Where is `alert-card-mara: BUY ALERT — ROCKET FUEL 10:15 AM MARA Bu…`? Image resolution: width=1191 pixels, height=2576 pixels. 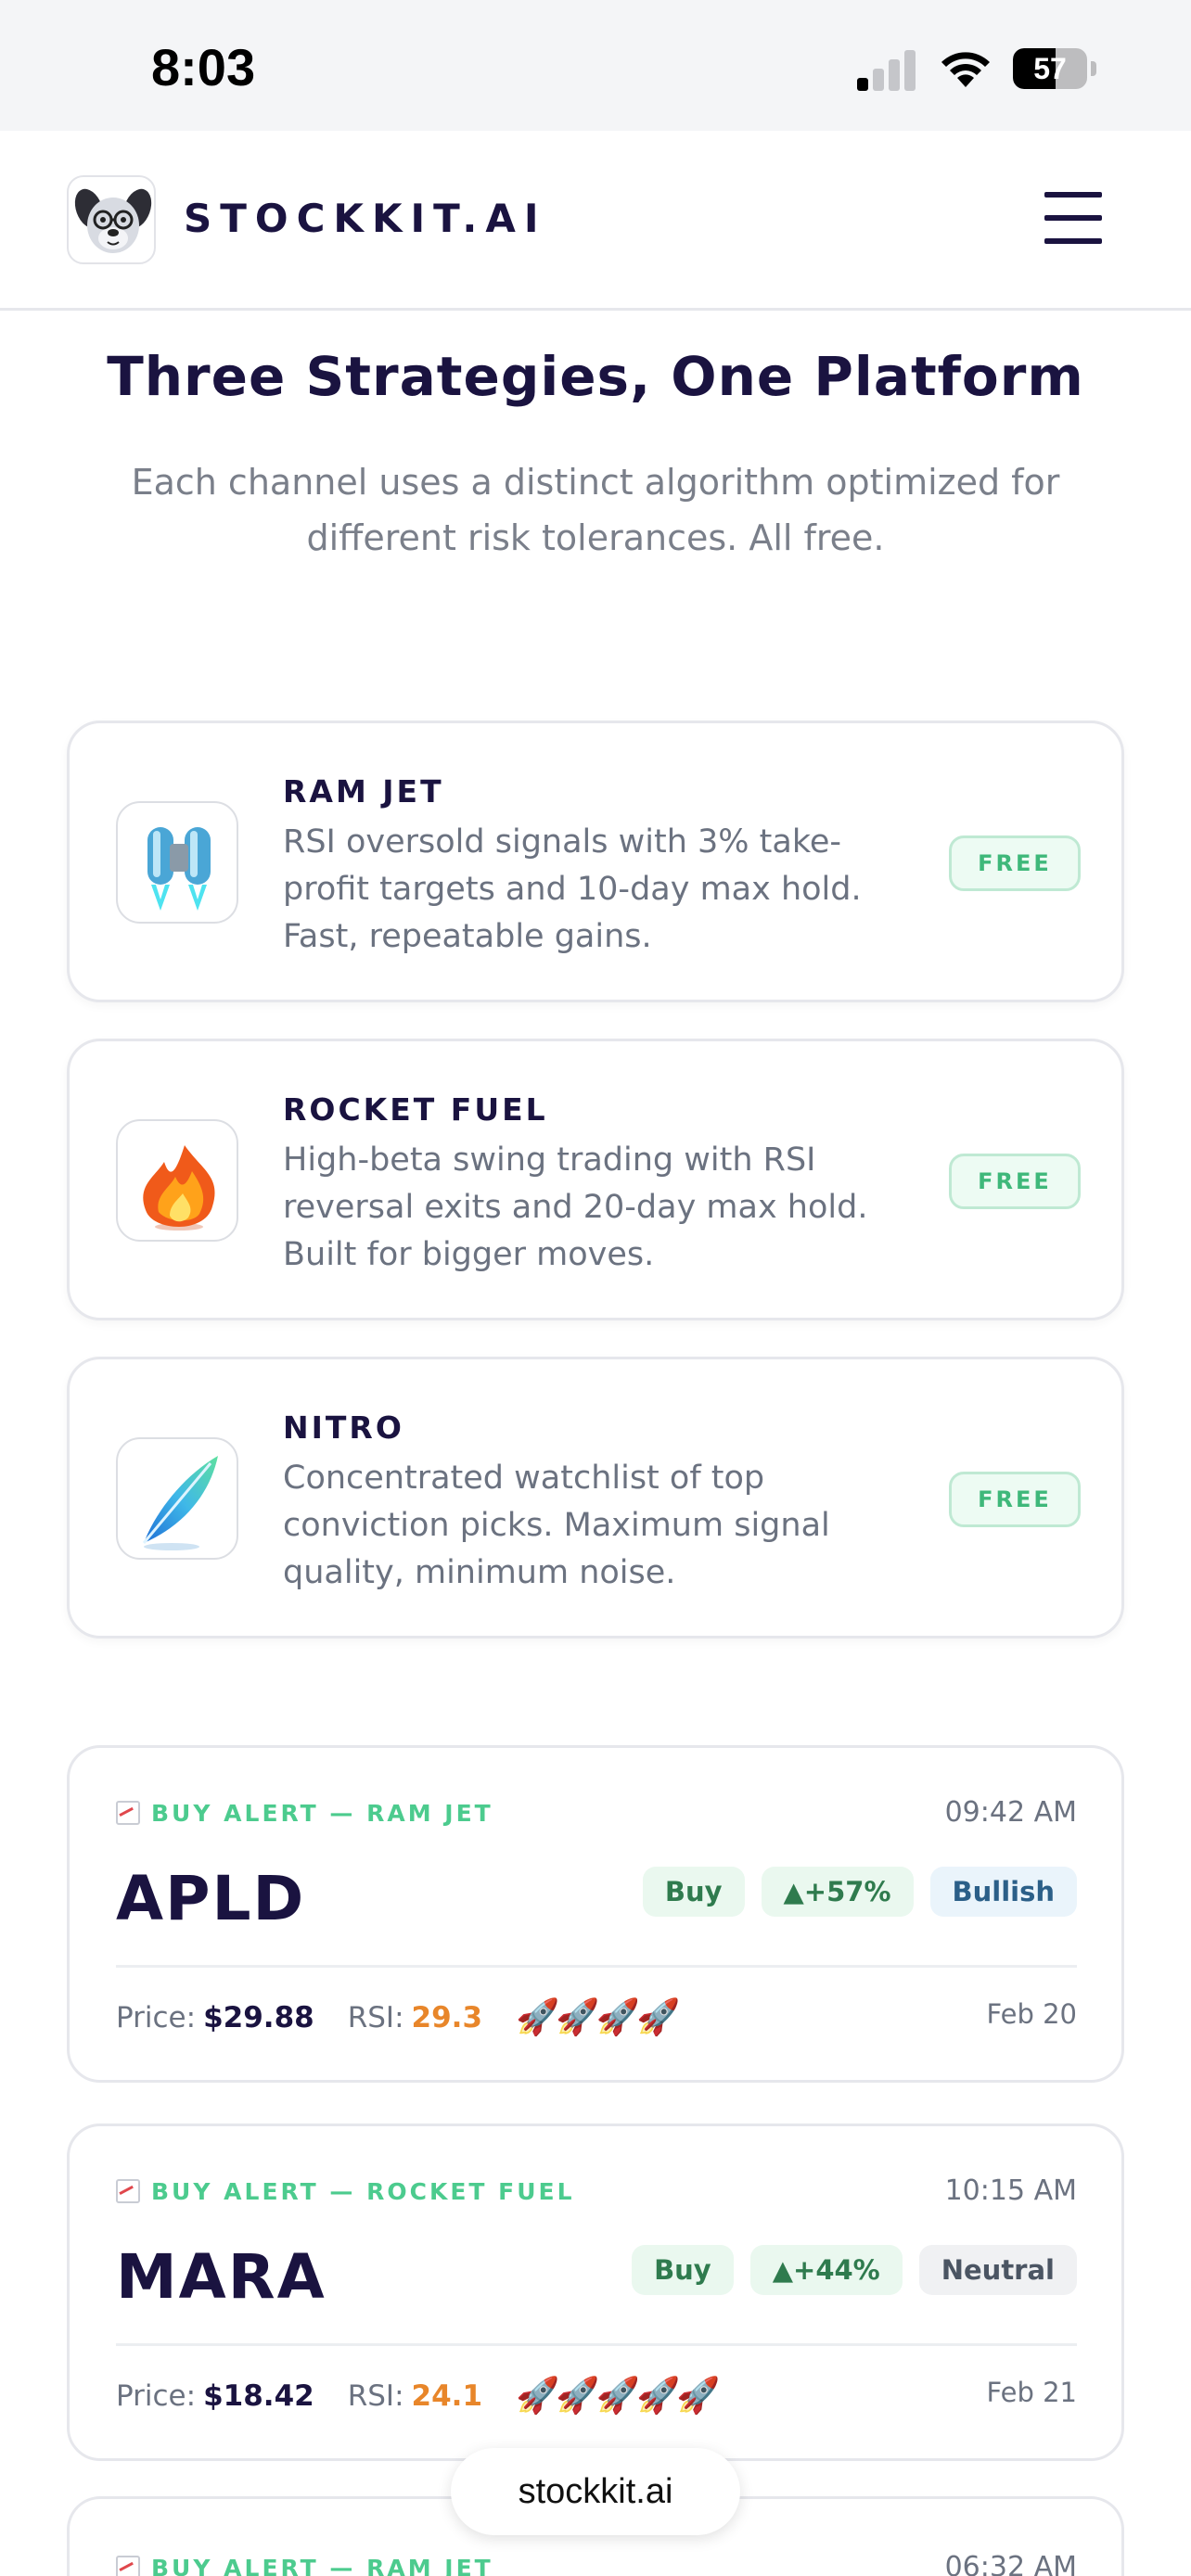
alert-card-mara: BUY ALERT — ROCKET FUEL 10:15 AM MARA Bu… is located at coordinates (595, 2292).